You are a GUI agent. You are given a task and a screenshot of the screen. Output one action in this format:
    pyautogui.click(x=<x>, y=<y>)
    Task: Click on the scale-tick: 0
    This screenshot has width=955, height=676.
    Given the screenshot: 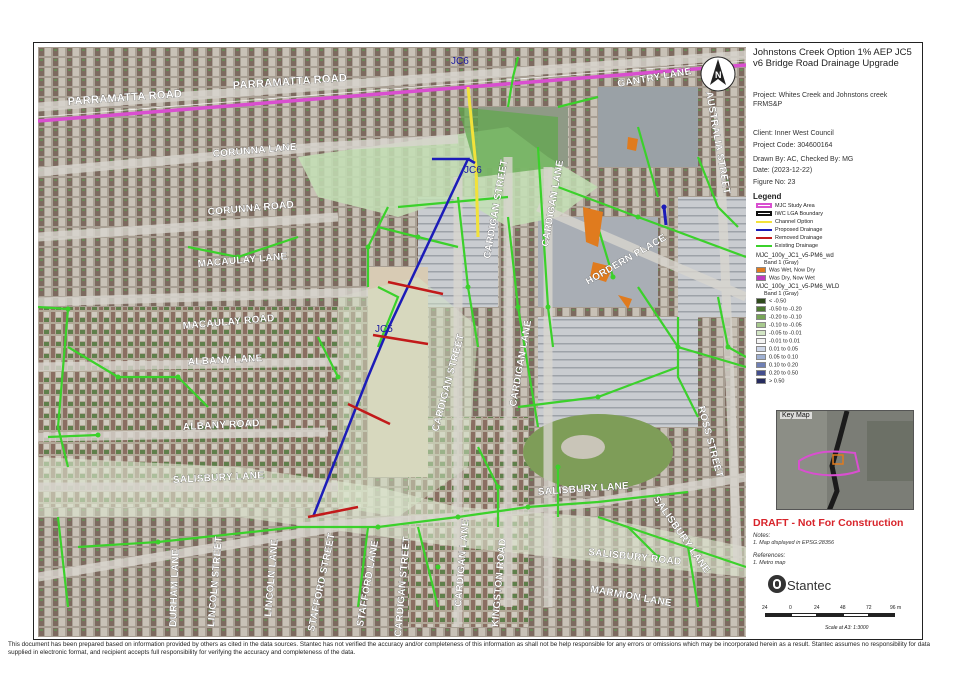 What is the action you would take?
    pyautogui.click(x=790, y=608)
    